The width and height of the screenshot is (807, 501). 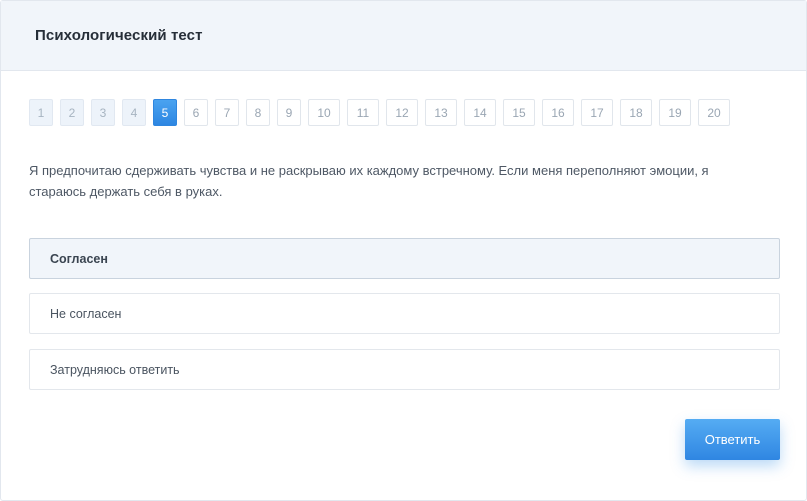 What do you see at coordinates (258, 112) in the screenshot?
I see `page-8-button: 8` at bounding box center [258, 112].